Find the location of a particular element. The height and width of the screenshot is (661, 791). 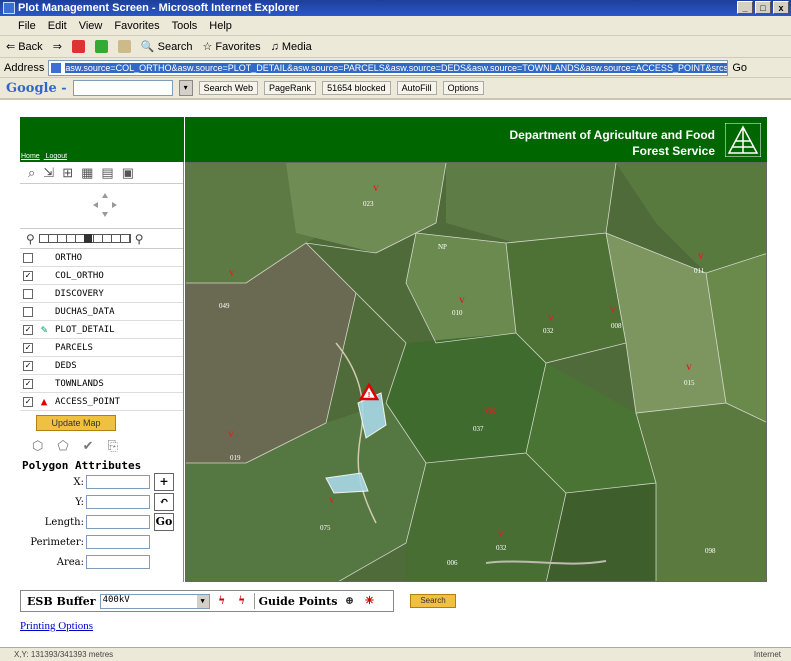

add-point-button: + is located at coordinates (164, 482).